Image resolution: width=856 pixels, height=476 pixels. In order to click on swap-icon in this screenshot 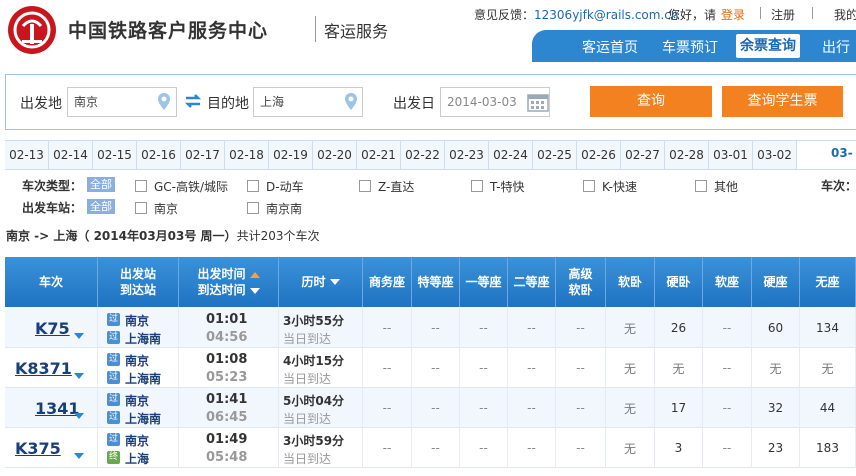, I will do `click(193, 101)`.